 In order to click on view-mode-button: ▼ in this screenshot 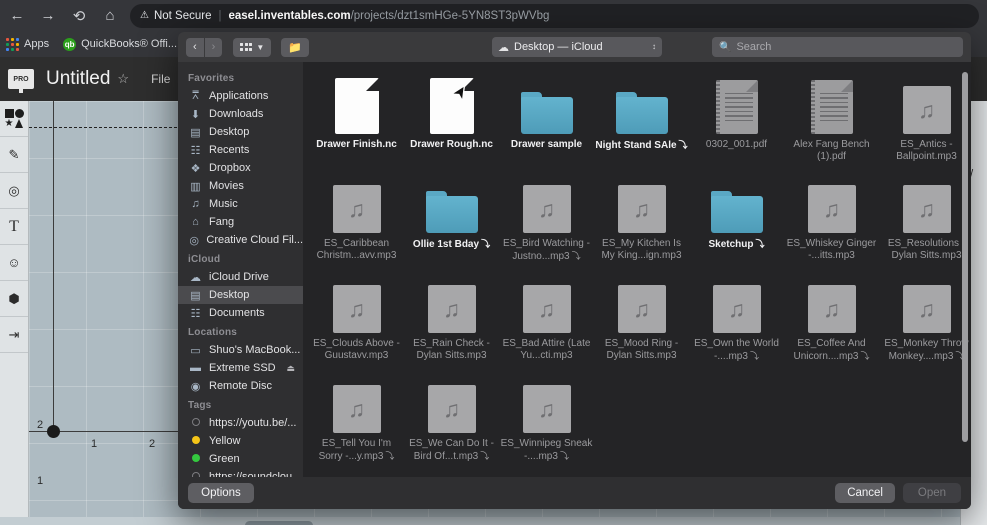, I will do `click(252, 47)`.